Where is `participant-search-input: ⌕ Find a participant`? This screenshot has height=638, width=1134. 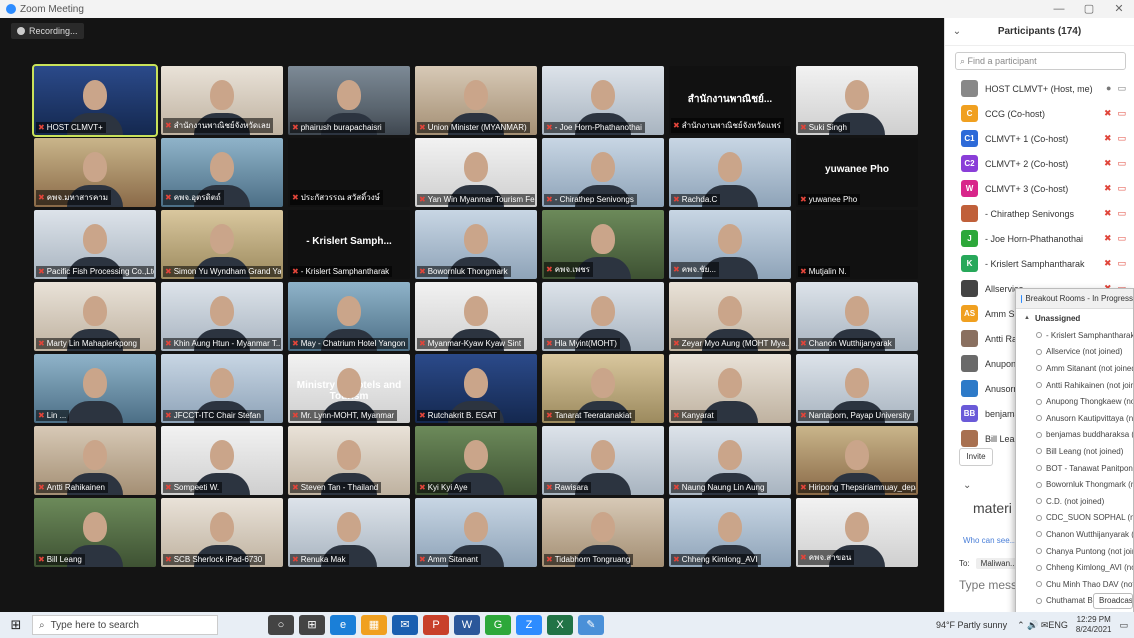 participant-search-input: ⌕ Find a participant is located at coordinates (1040, 61).